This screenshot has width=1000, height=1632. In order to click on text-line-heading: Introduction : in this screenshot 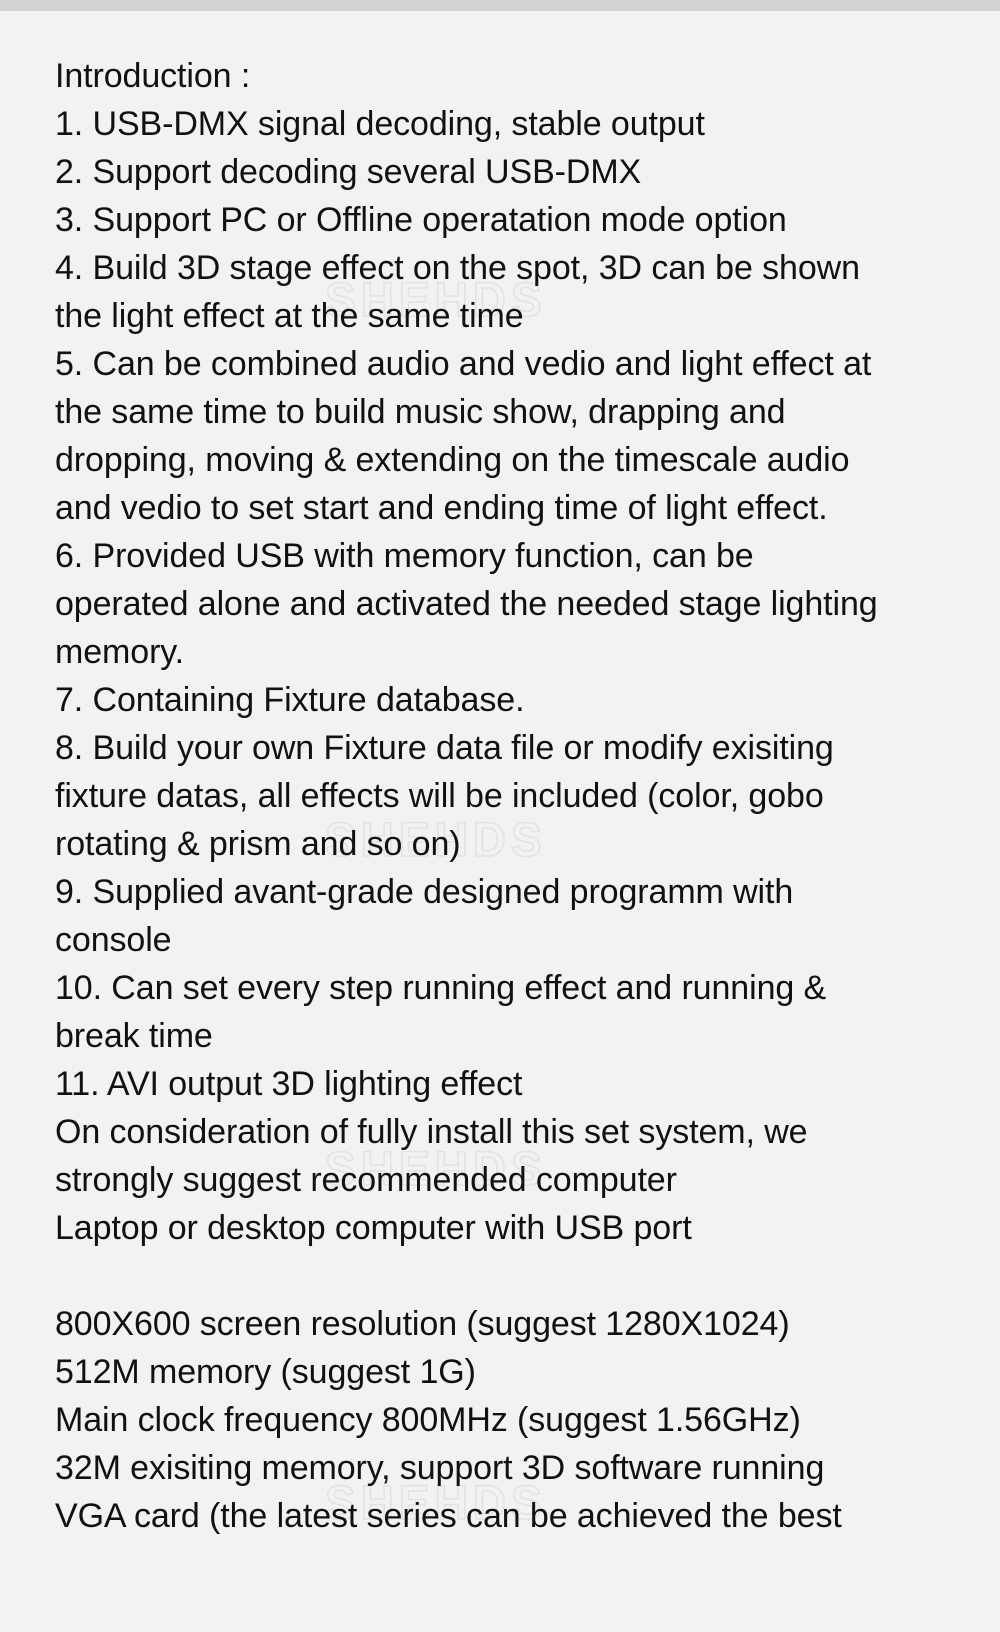, I will do `click(153, 76)`.